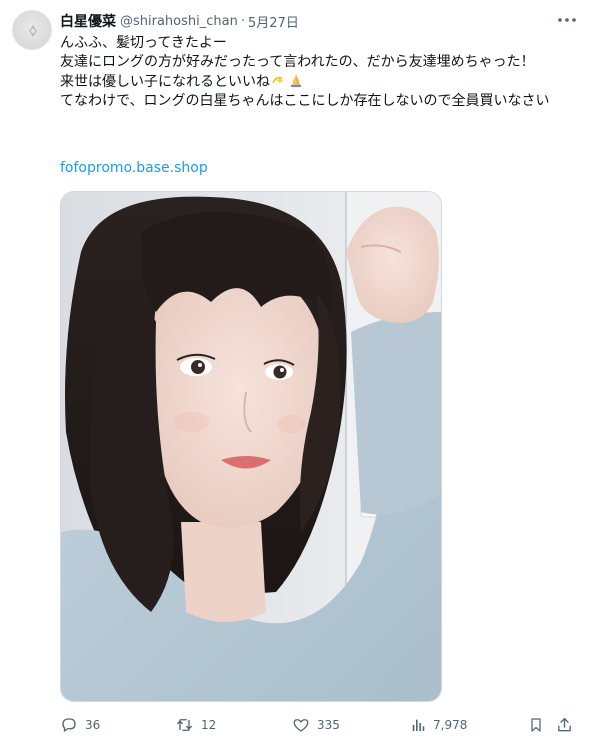 This screenshot has width=593, height=744. Describe the element at coordinates (143, 43) in the screenshot. I see `tweet-line-1: んふふ、髪切ってきたよー` at that location.